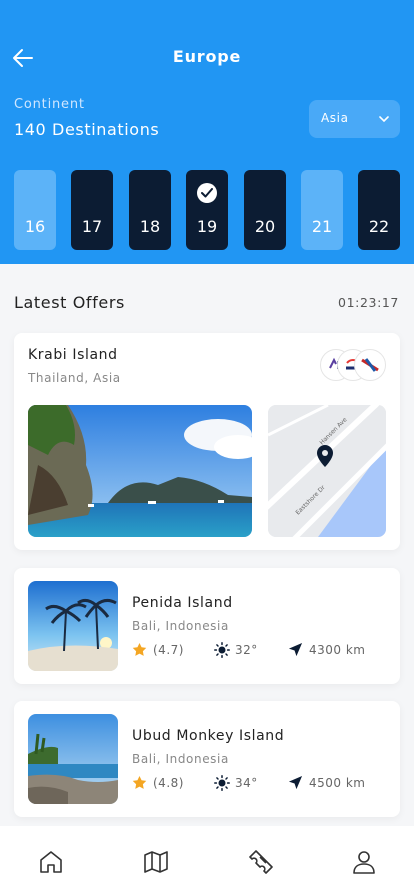 The height and width of the screenshot is (896, 414). What do you see at coordinates (246, 783) in the screenshot?
I see `temperature-value: 34°` at bounding box center [246, 783].